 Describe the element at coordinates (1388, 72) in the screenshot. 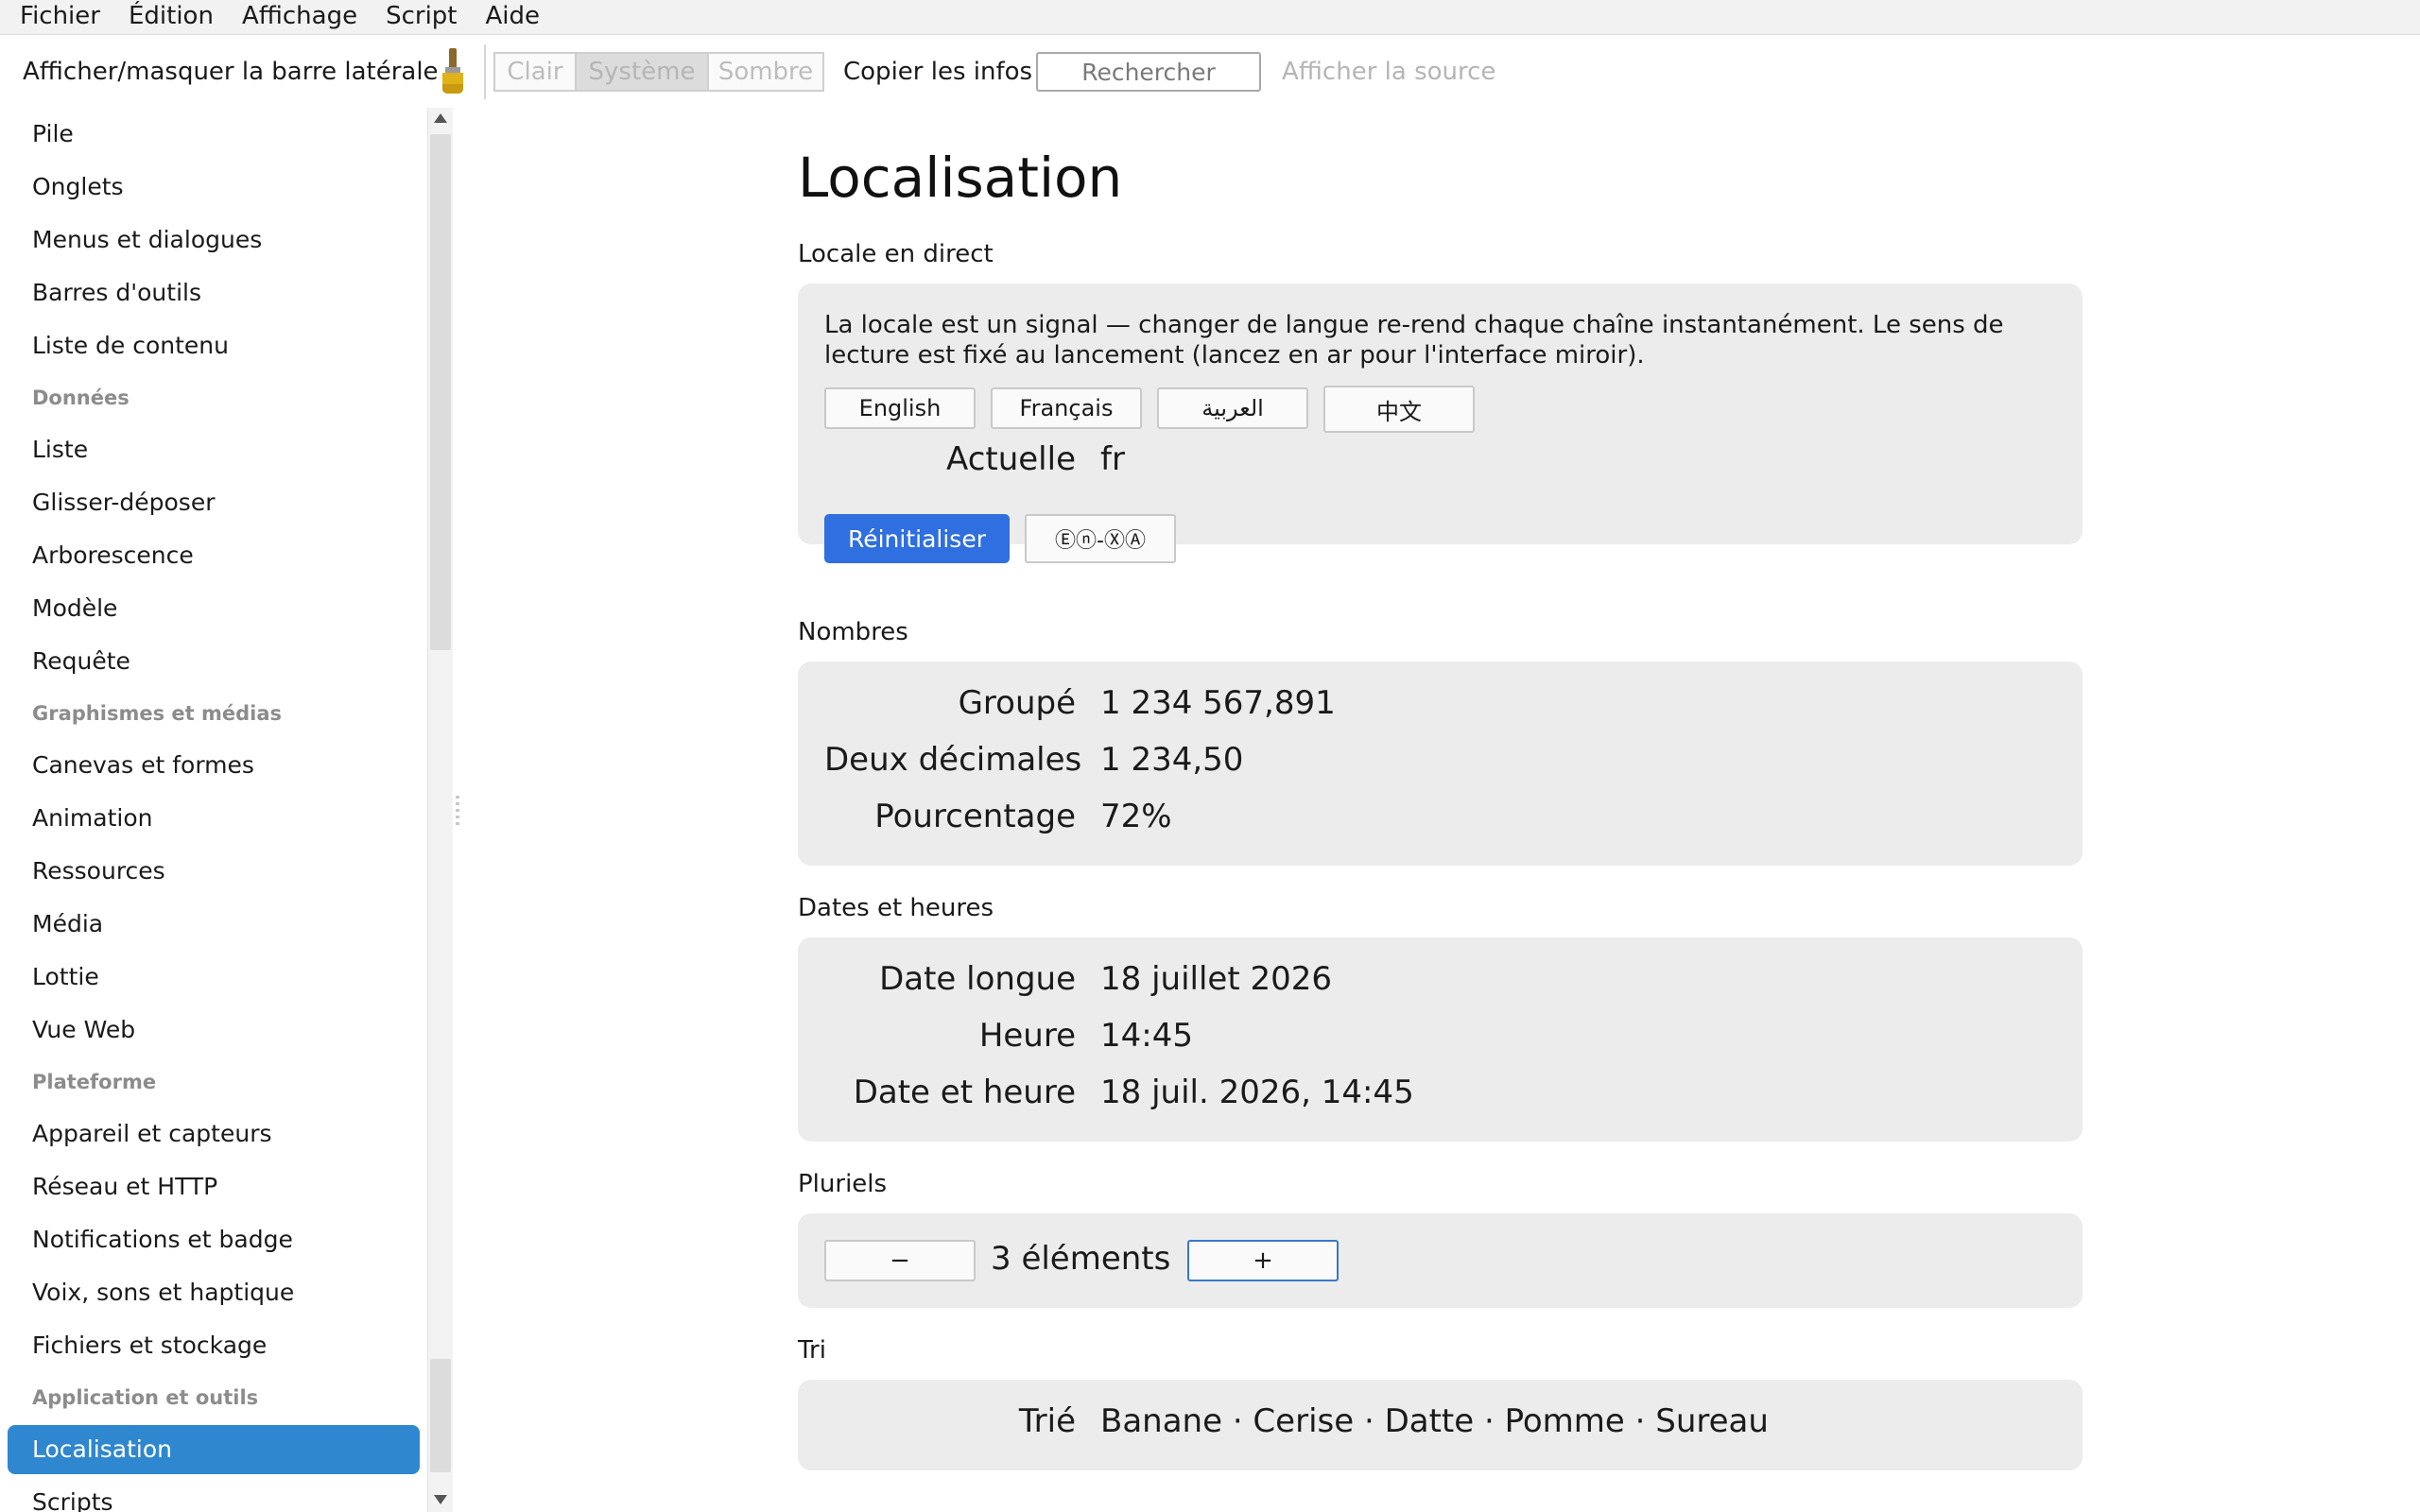

I see `view-source-button: Afficher la source` at that location.